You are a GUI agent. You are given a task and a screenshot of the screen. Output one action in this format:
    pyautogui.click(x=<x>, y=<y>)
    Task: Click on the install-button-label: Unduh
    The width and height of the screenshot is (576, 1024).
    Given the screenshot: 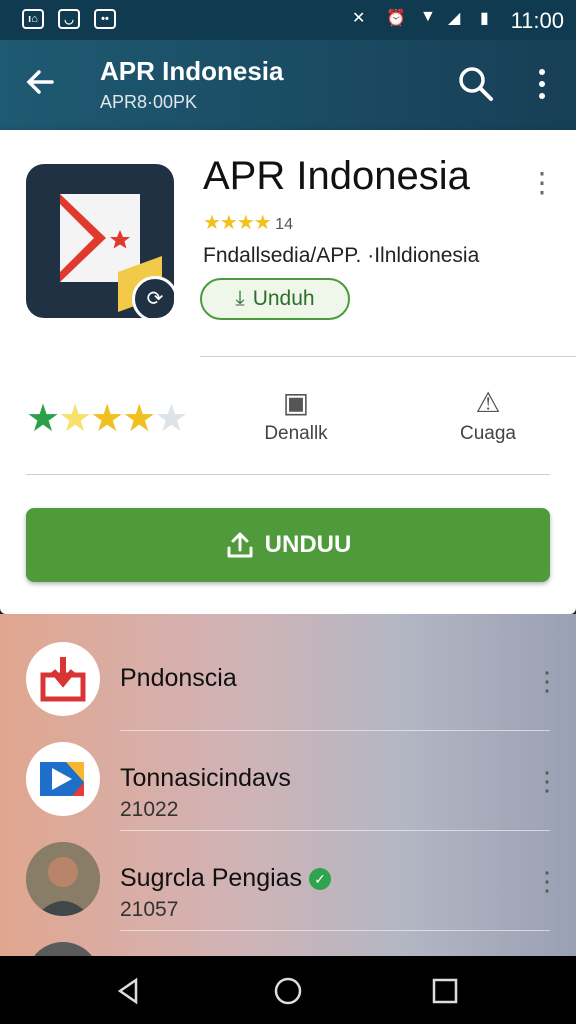 What is the action you would take?
    pyautogui.click(x=283, y=298)
    